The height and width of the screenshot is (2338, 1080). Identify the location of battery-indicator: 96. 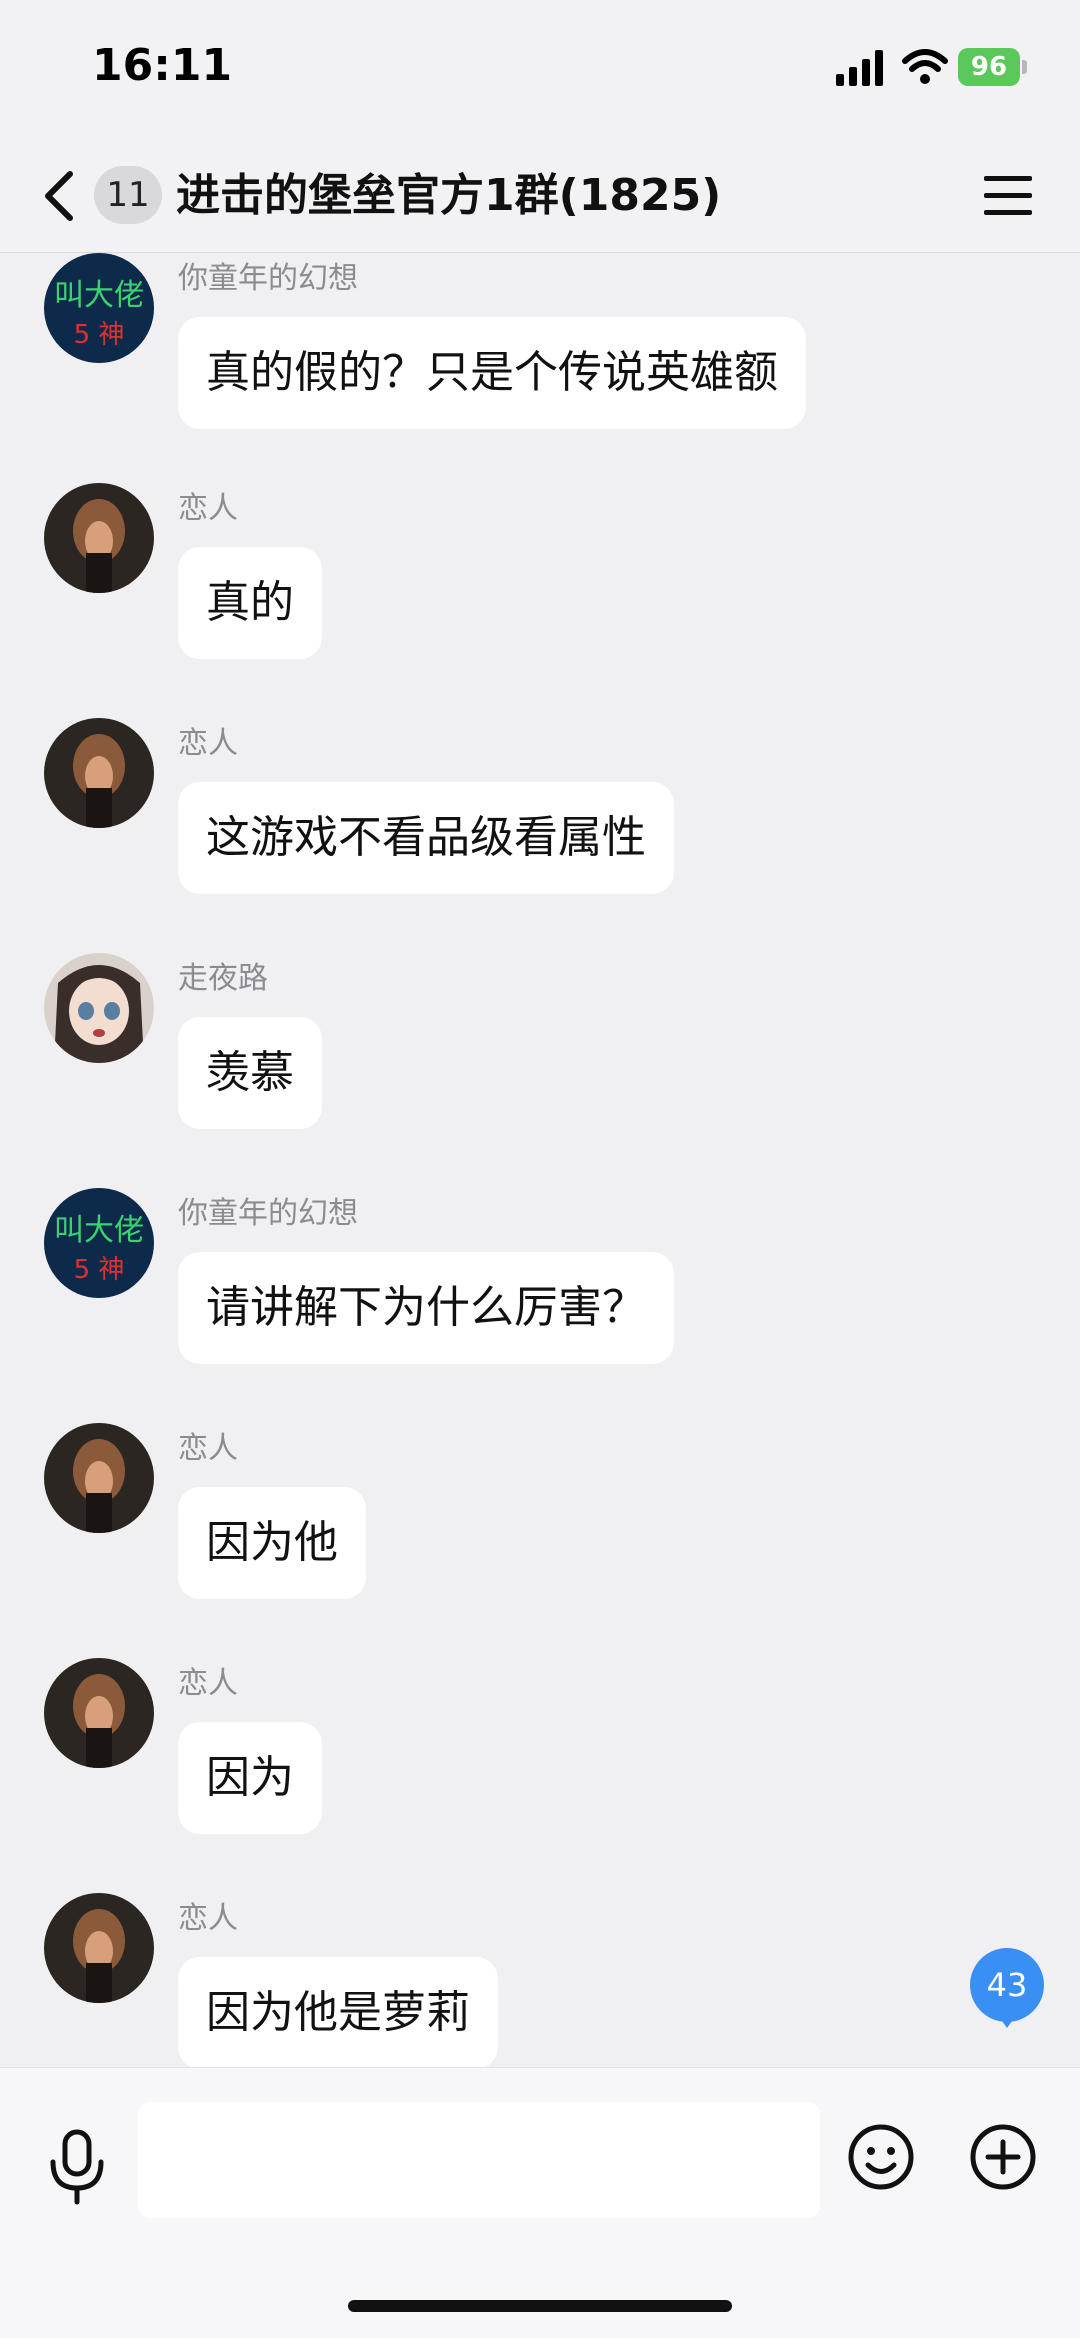
(992, 67).